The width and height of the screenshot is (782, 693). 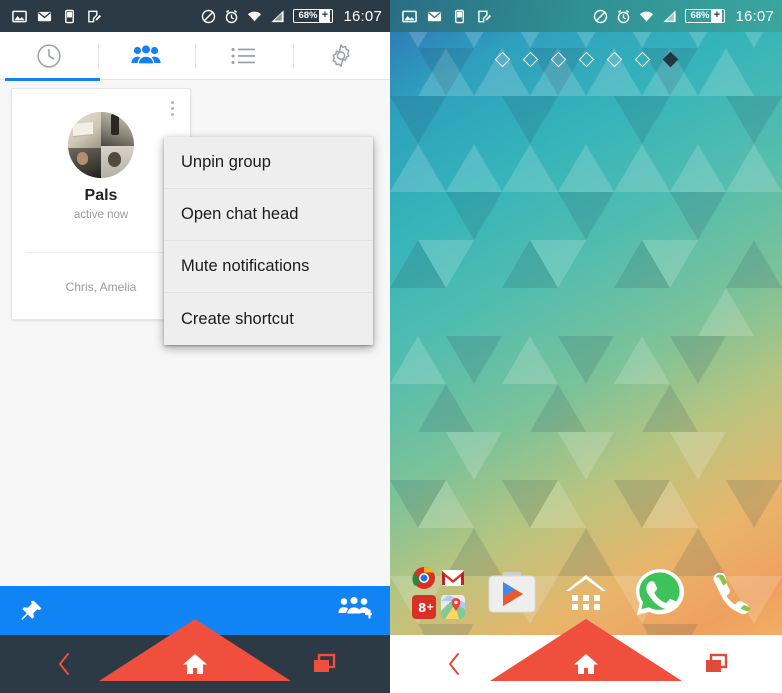 What do you see at coordinates (452, 607) in the screenshot?
I see `maps-icon` at bounding box center [452, 607].